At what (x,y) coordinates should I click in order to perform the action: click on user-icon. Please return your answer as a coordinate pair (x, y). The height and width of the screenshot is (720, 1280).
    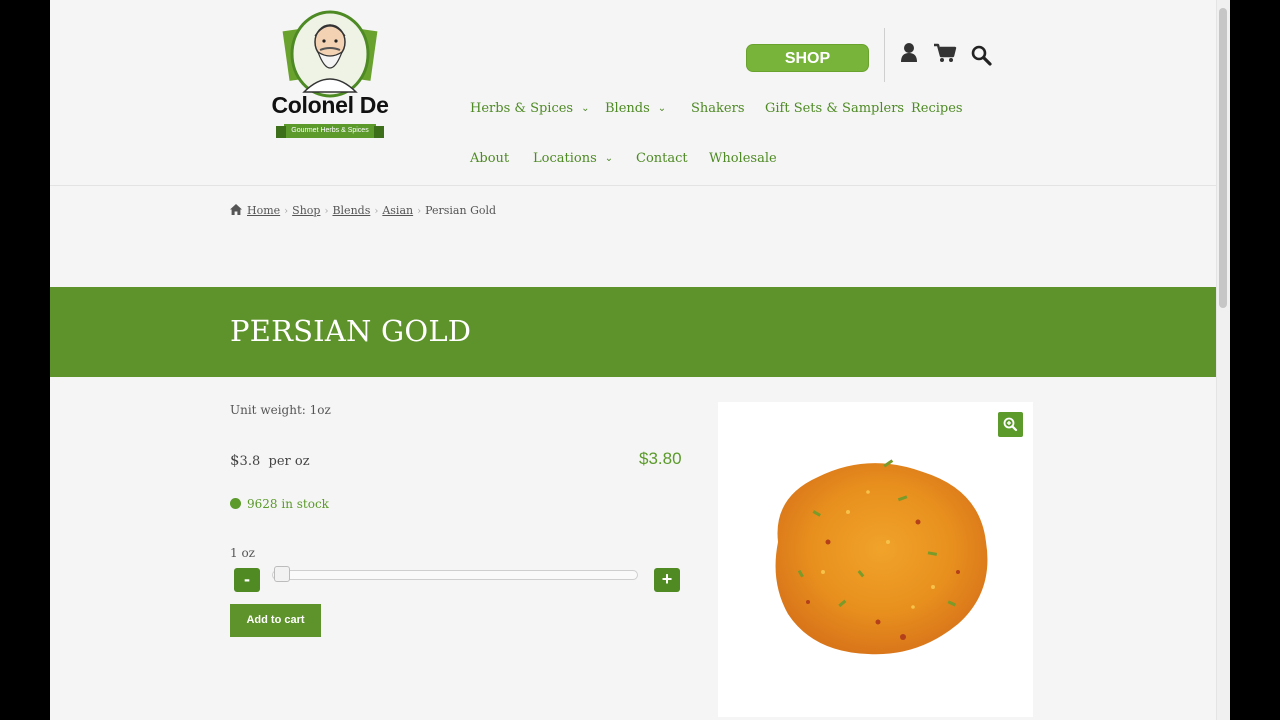
    Looking at the image, I should click on (909, 53).